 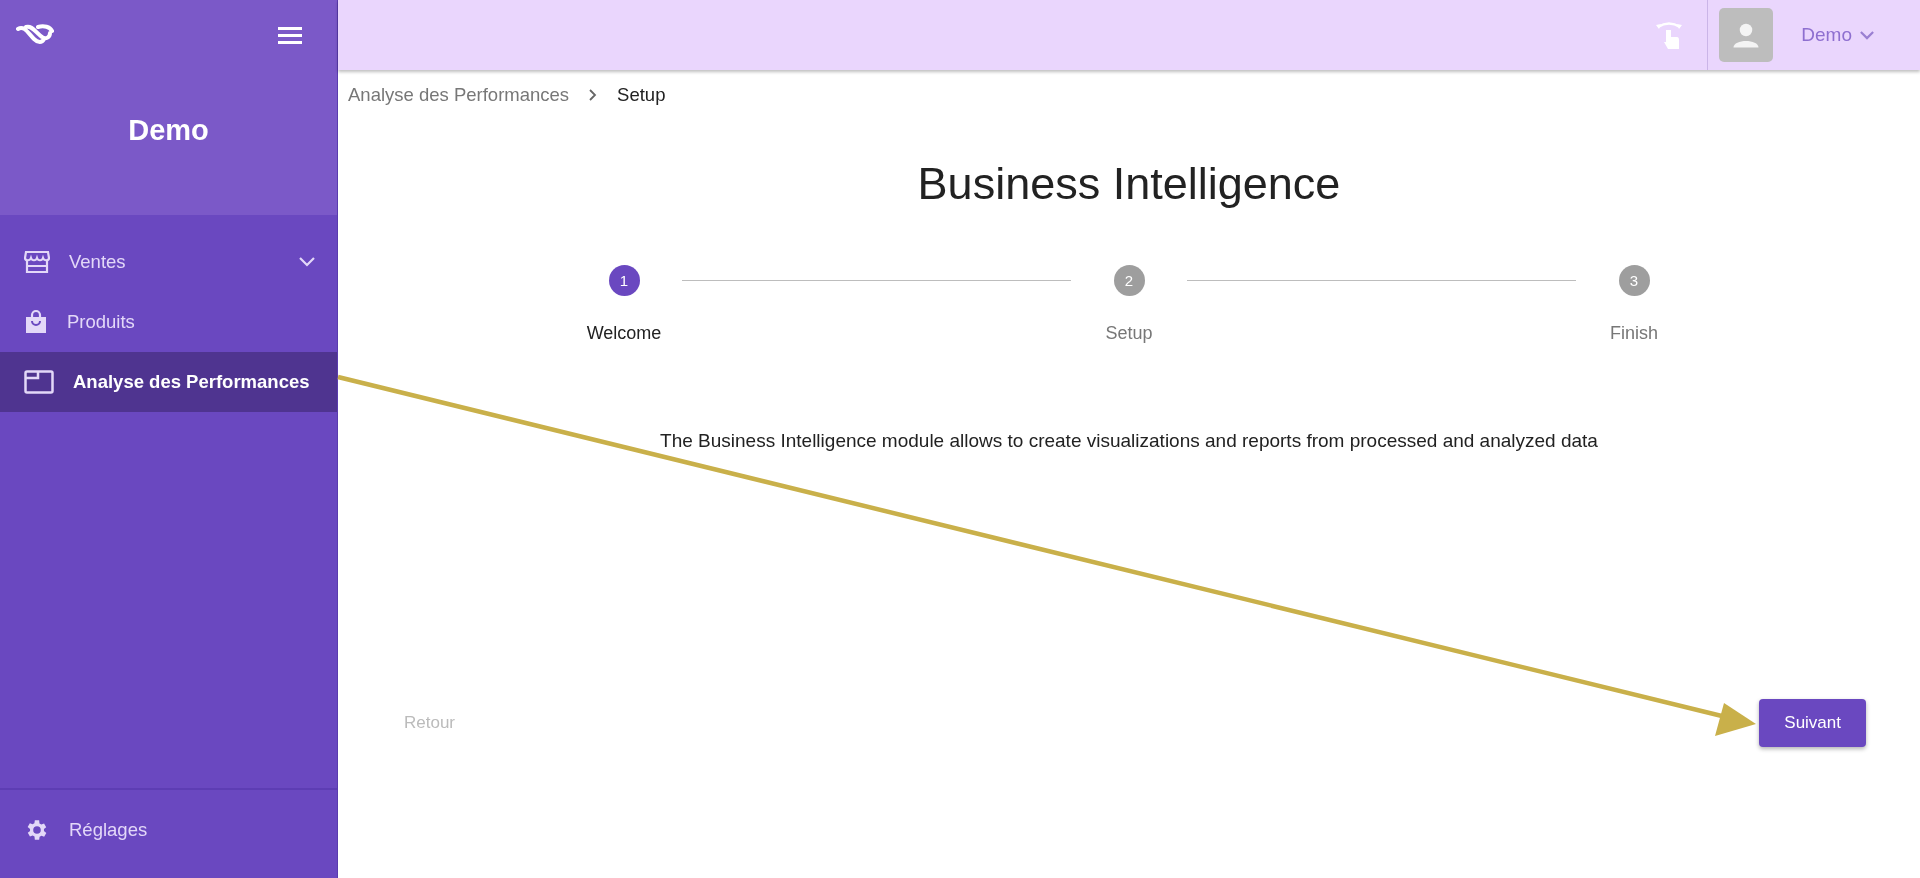 What do you see at coordinates (168, 830) in the screenshot?
I see `settings-item: Réglages` at bounding box center [168, 830].